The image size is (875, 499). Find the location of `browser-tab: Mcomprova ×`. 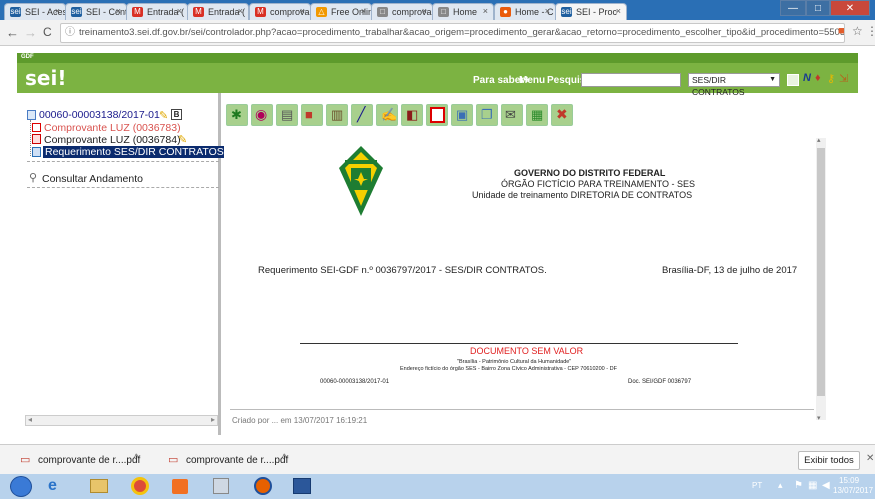

browser-tab: Mcomprova × is located at coordinates (280, 11).